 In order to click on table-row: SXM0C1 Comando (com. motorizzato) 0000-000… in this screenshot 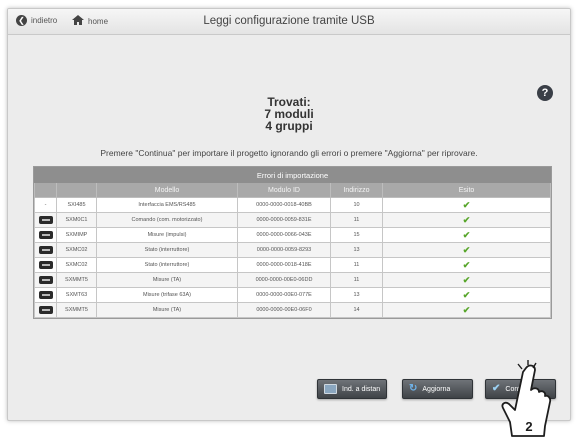, I will do `click(292, 220)`.